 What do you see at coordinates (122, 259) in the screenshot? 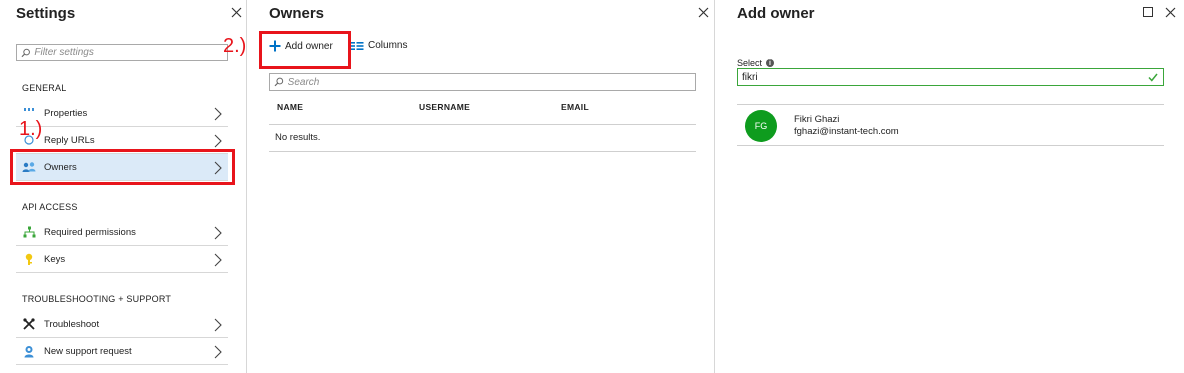
I see `sidebar-item-keys: Keys` at bounding box center [122, 259].